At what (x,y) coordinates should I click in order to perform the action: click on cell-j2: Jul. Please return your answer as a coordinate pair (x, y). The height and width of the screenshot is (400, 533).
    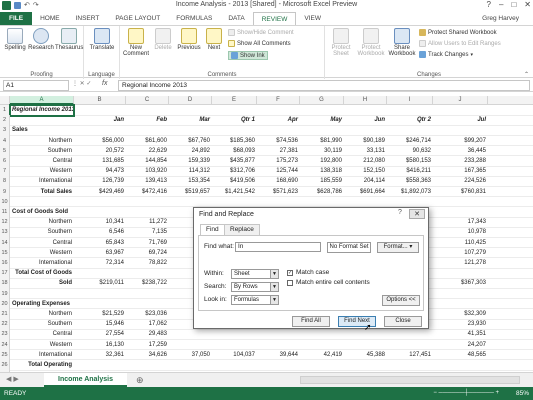
    Looking at the image, I should click on (460, 120).